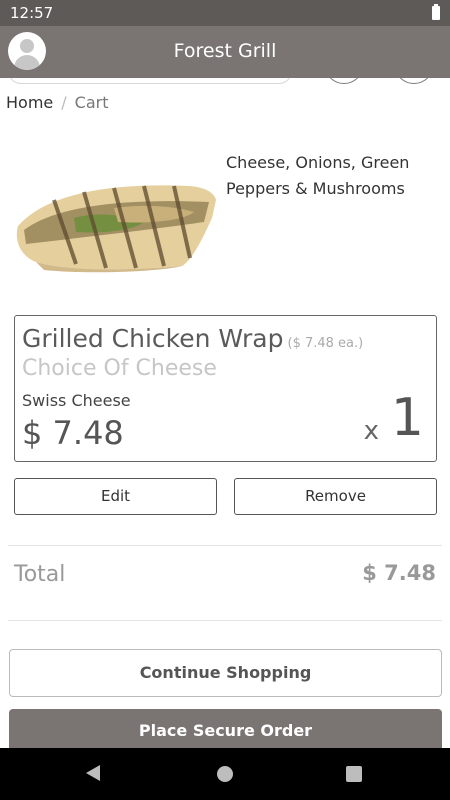 This screenshot has width=450, height=800. What do you see at coordinates (29, 102) in the screenshot?
I see `breadcrumb-home-link: Home` at bounding box center [29, 102].